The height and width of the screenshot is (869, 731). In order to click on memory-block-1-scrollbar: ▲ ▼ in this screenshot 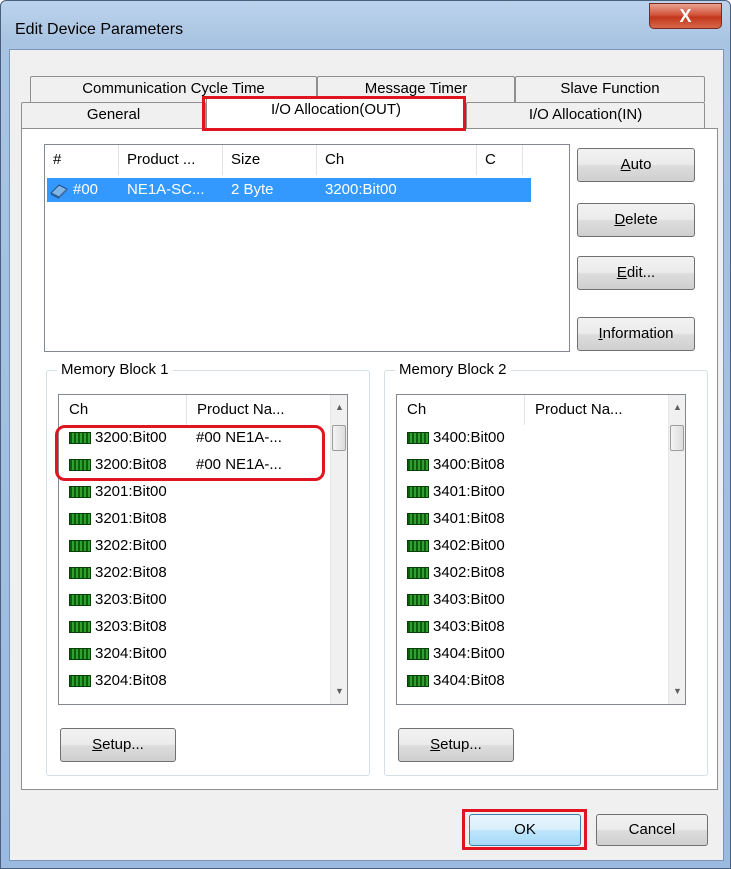, I will do `click(338, 549)`.